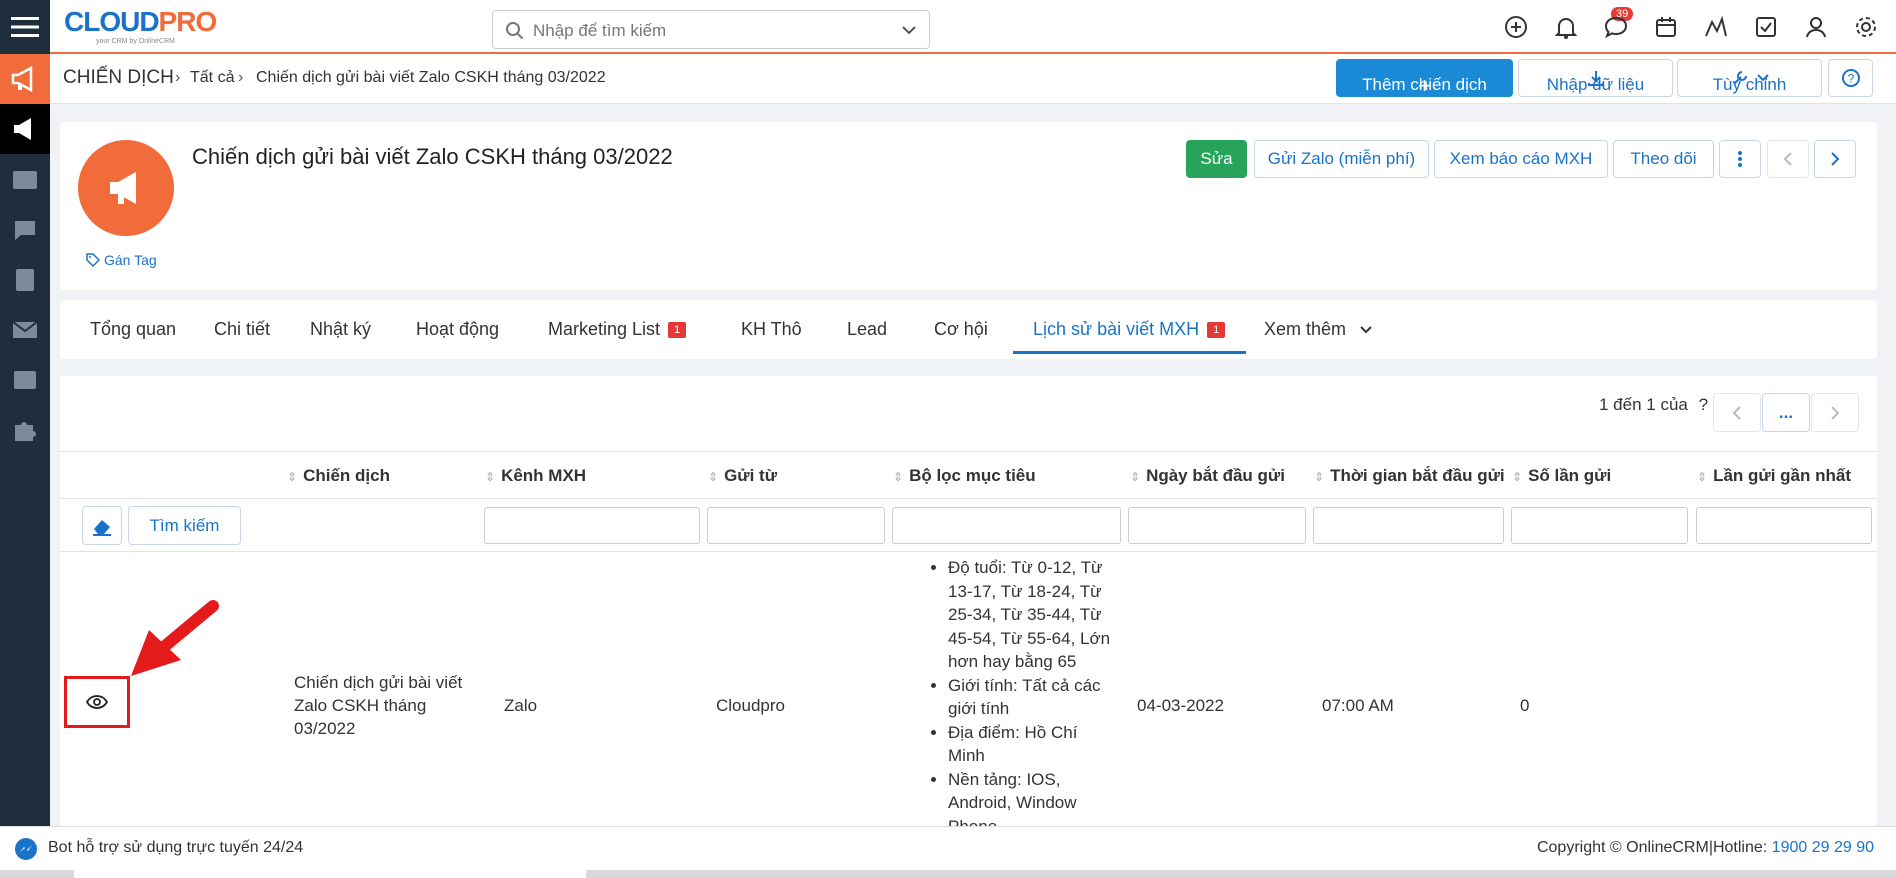 The height and width of the screenshot is (878, 1896). What do you see at coordinates (1749, 78) in the screenshot?
I see `customize-dropdown: Tùy chỉnh` at bounding box center [1749, 78].